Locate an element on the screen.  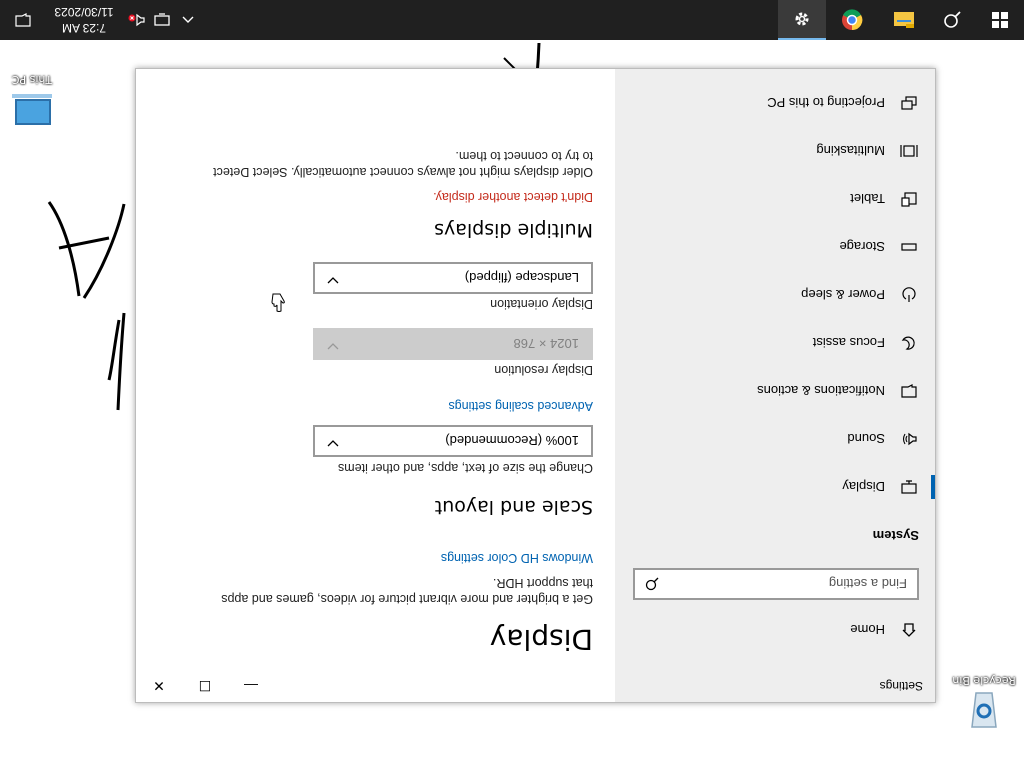
chevron-up-icon is located at coordinates (188, 19).